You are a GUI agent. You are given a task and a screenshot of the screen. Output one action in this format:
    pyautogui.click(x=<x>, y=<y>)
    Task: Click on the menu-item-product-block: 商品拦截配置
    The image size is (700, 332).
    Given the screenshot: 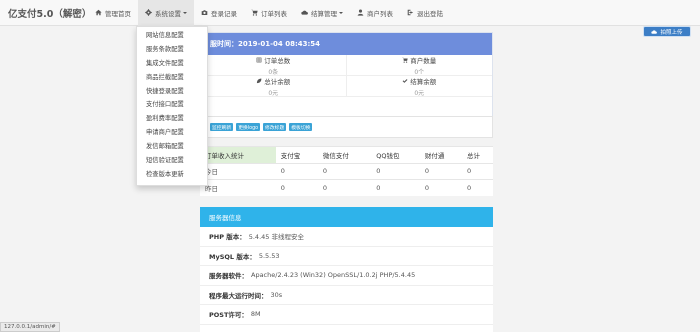 What is the action you would take?
    pyautogui.click(x=172, y=78)
    